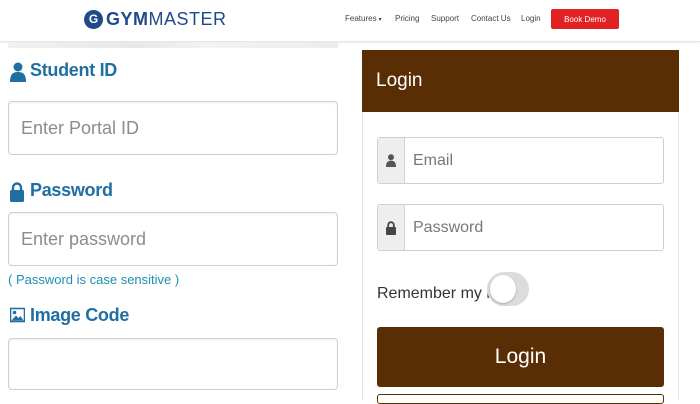 The image size is (700, 404). What do you see at coordinates (433, 160) in the screenshot?
I see `email-placeholder: Email` at bounding box center [433, 160].